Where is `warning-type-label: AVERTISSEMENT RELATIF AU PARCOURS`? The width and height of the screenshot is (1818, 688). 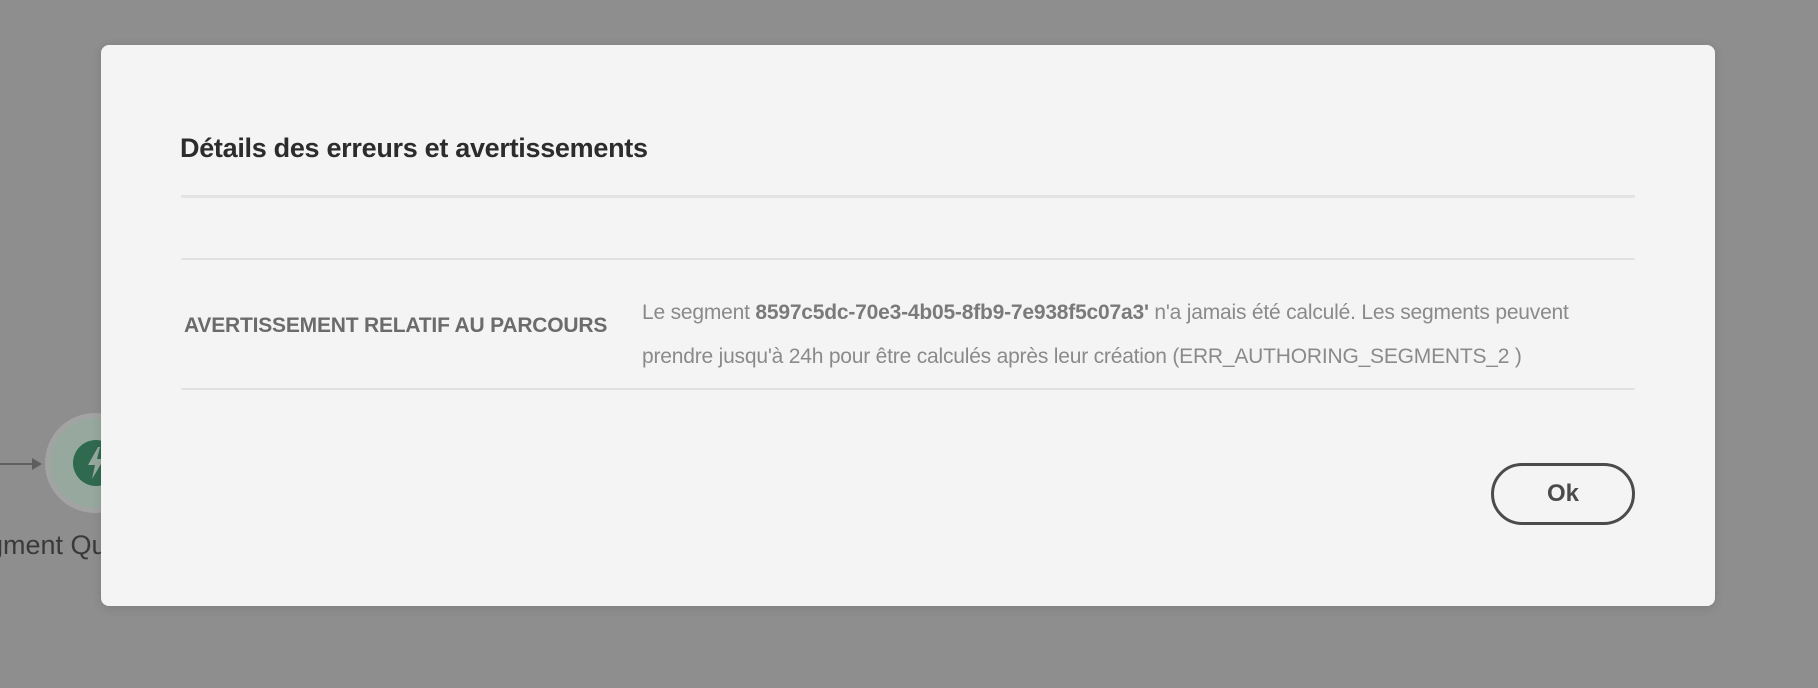 warning-type-label: AVERTISSEMENT RELATIF AU PARCOURS is located at coordinates (396, 325).